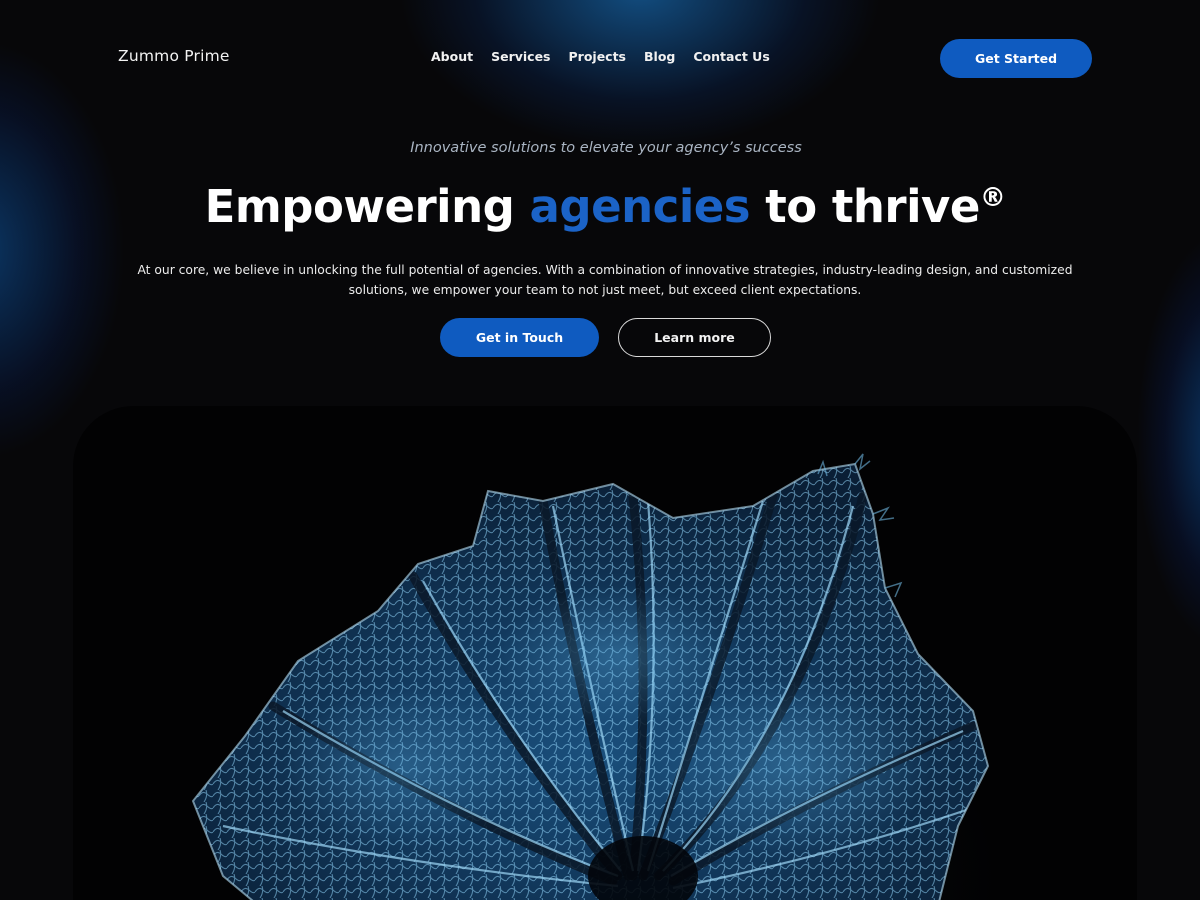  What do you see at coordinates (731, 56) in the screenshot?
I see `nav-link-contact: Contact Us` at bounding box center [731, 56].